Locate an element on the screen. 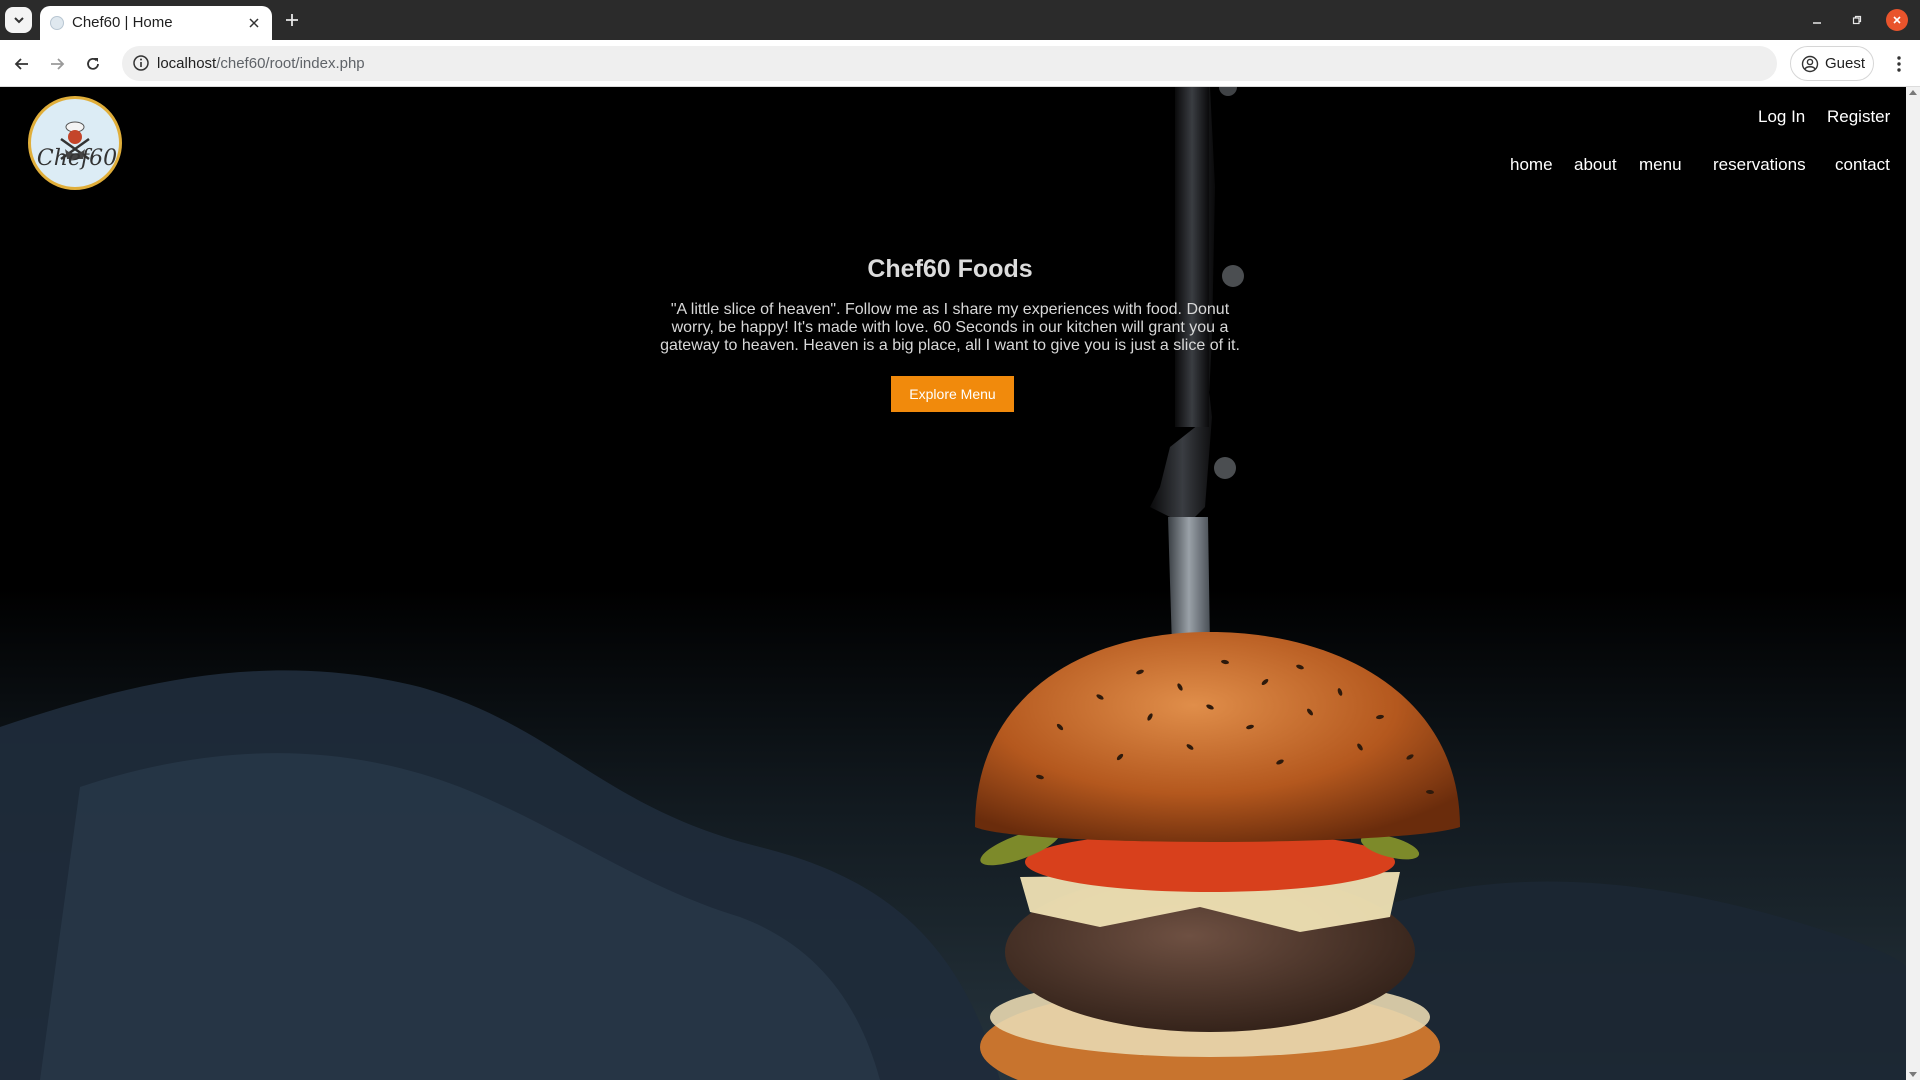  tab-search-button is located at coordinates (18, 20).